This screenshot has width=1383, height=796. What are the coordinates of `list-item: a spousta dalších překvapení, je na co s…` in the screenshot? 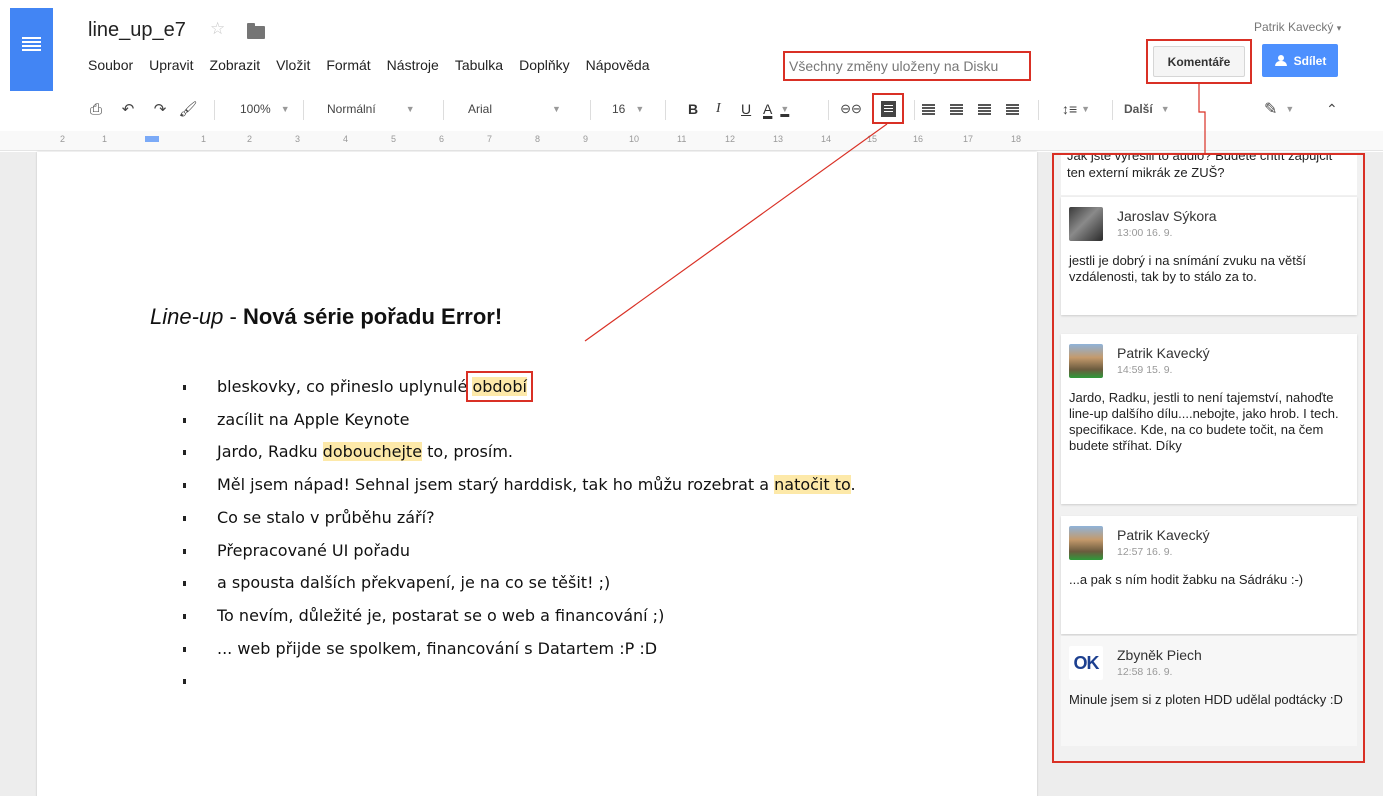 It's located at (541, 583).